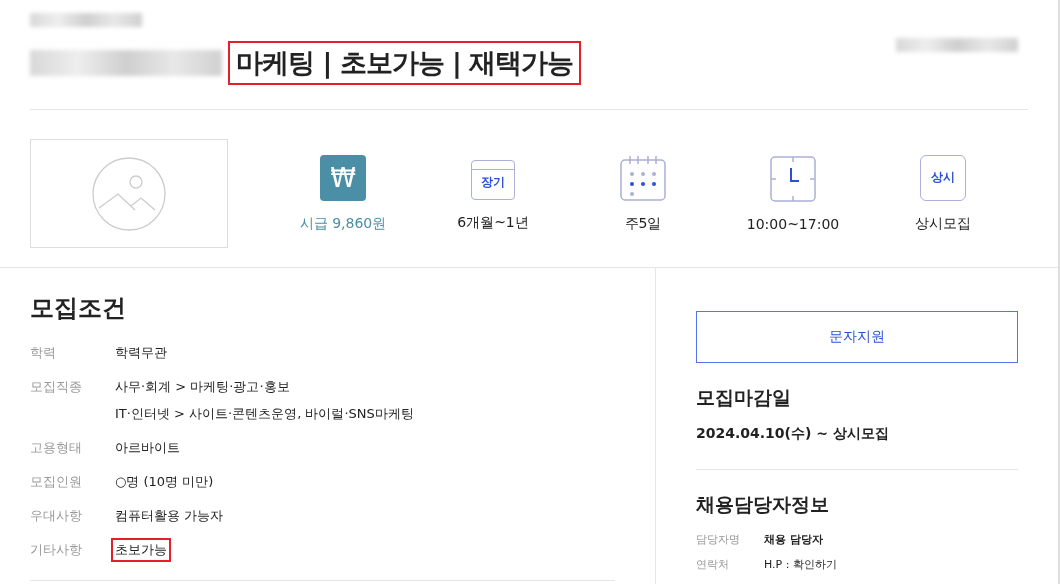 This screenshot has width=1060, height=584. What do you see at coordinates (56, 550) in the screenshot?
I see `field-label: 기타사항` at bounding box center [56, 550].